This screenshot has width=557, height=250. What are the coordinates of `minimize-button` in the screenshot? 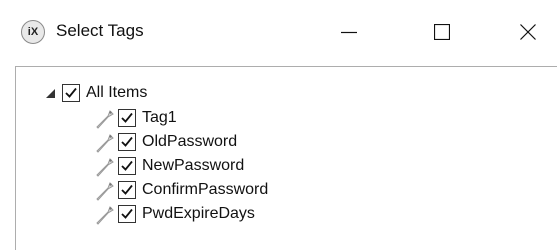 It's located at (349, 32).